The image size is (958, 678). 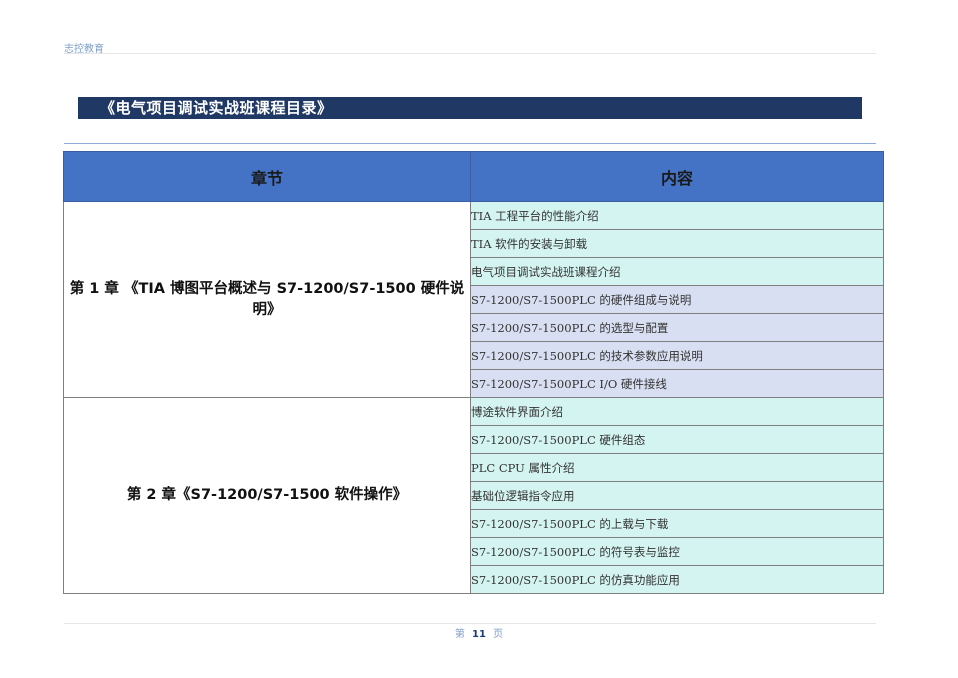 I want to click on chapter-cell: 第 1 章 《TIA 博图平台概述与 S7-1200/S7-1500 硬件说明》, so click(x=267, y=299).